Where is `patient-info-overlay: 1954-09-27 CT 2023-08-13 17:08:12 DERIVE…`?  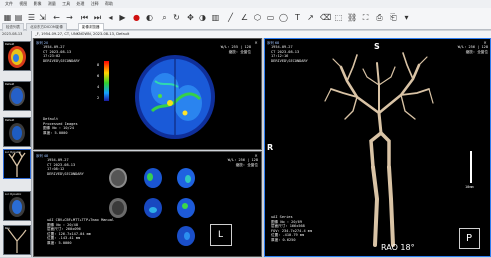 patient-info-overlay: 1954-09-27 CT 2023-08-13 17:08:12 DERIVE… is located at coordinates (65, 167).